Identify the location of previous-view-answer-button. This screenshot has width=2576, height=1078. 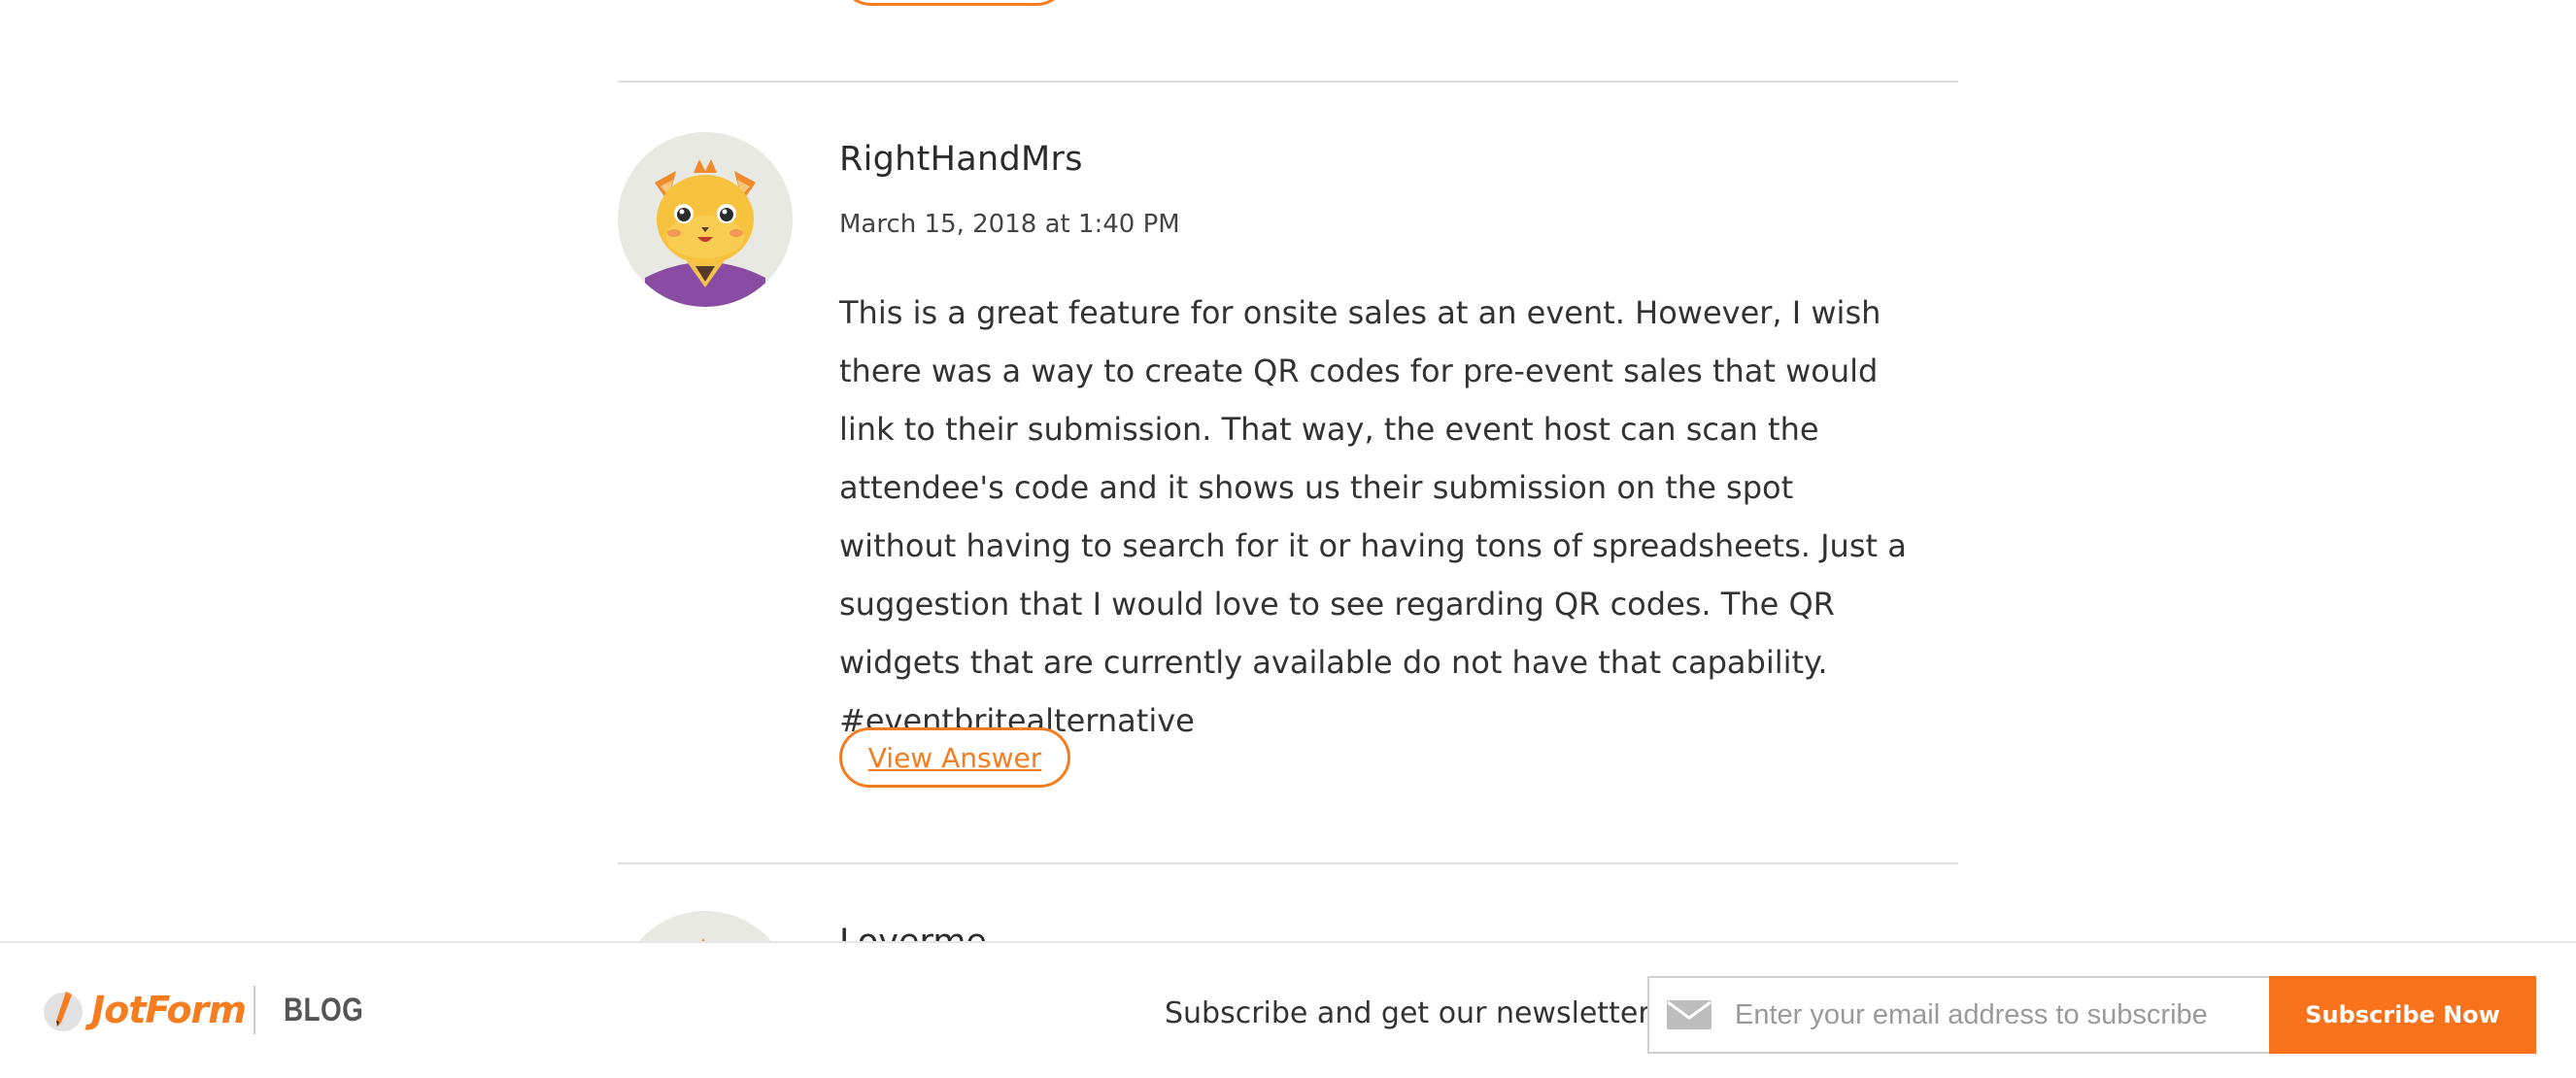
(953, 3).